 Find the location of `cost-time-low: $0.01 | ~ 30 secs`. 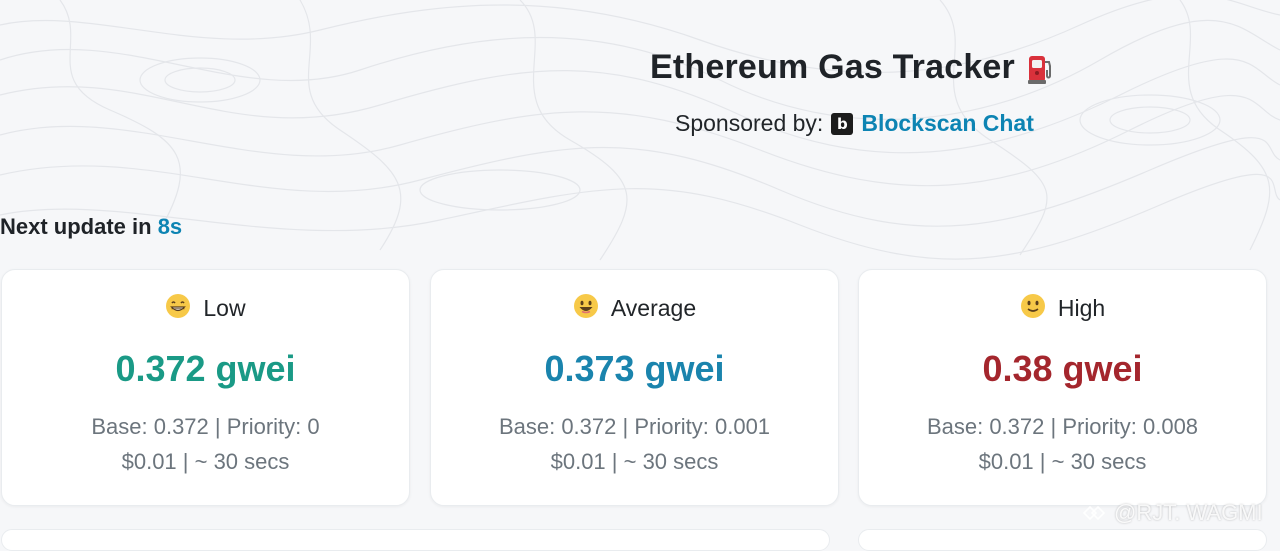

cost-time-low: $0.01 | ~ 30 secs is located at coordinates (205, 461).